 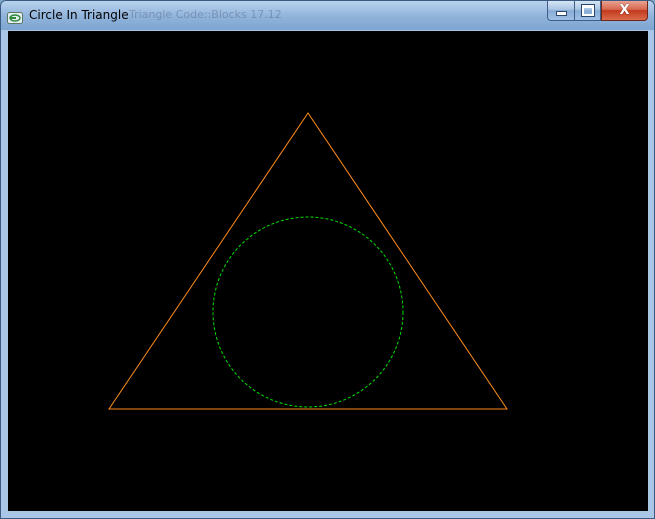 I want to click on maximize-icon, so click(x=587, y=10).